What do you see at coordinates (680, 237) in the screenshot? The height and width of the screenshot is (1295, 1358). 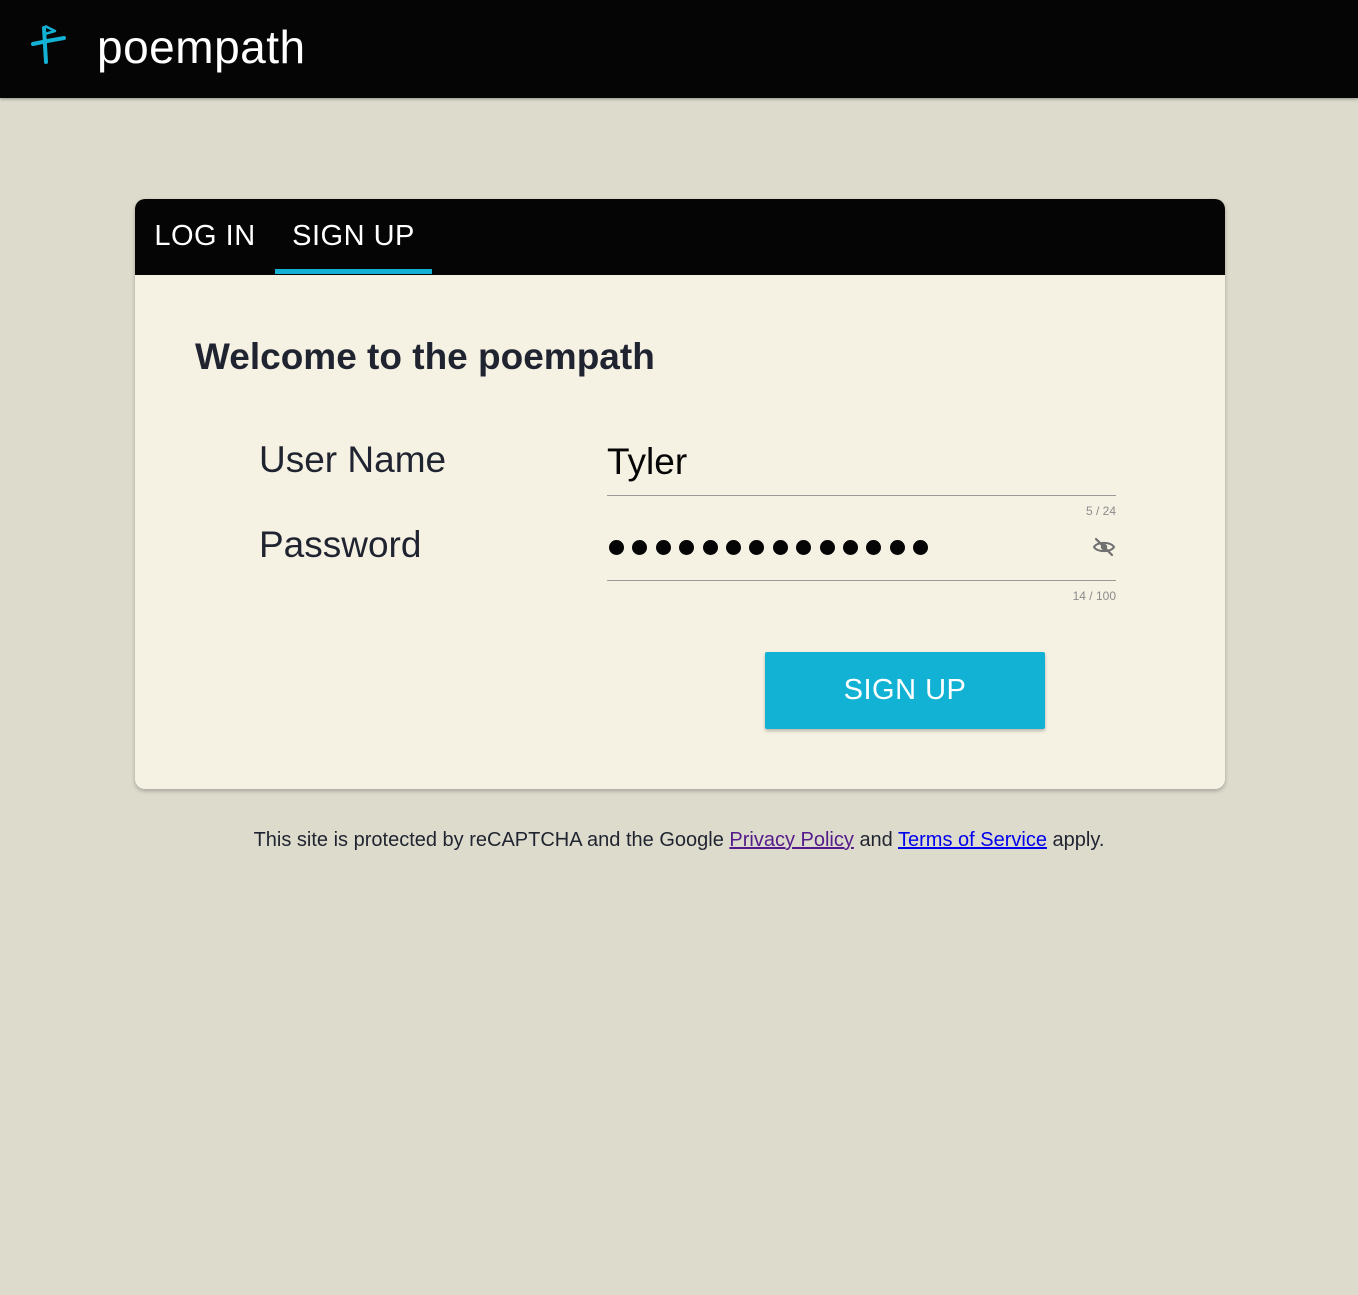 I see `auth-tabs: LOG IN SIGN UP` at bounding box center [680, 237].